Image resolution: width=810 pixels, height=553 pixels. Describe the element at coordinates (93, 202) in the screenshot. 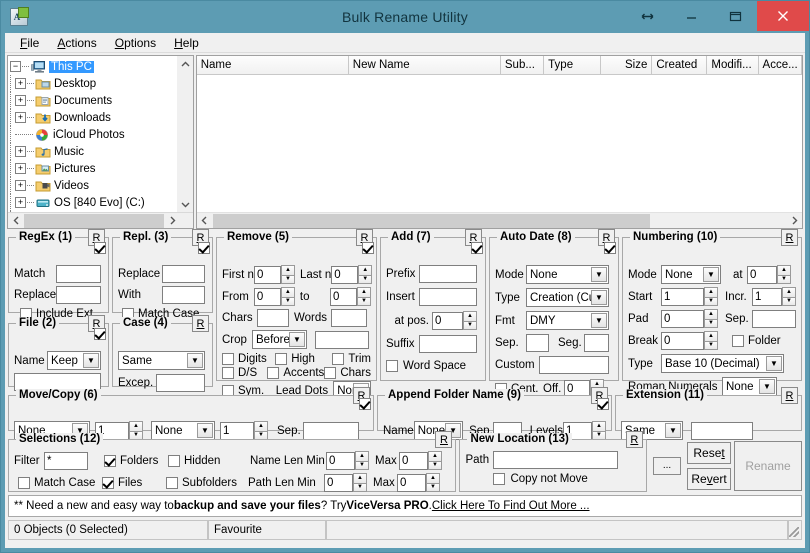

I see `tree-node-os-drive: + OS [840 Evo] (C:)` at that location.